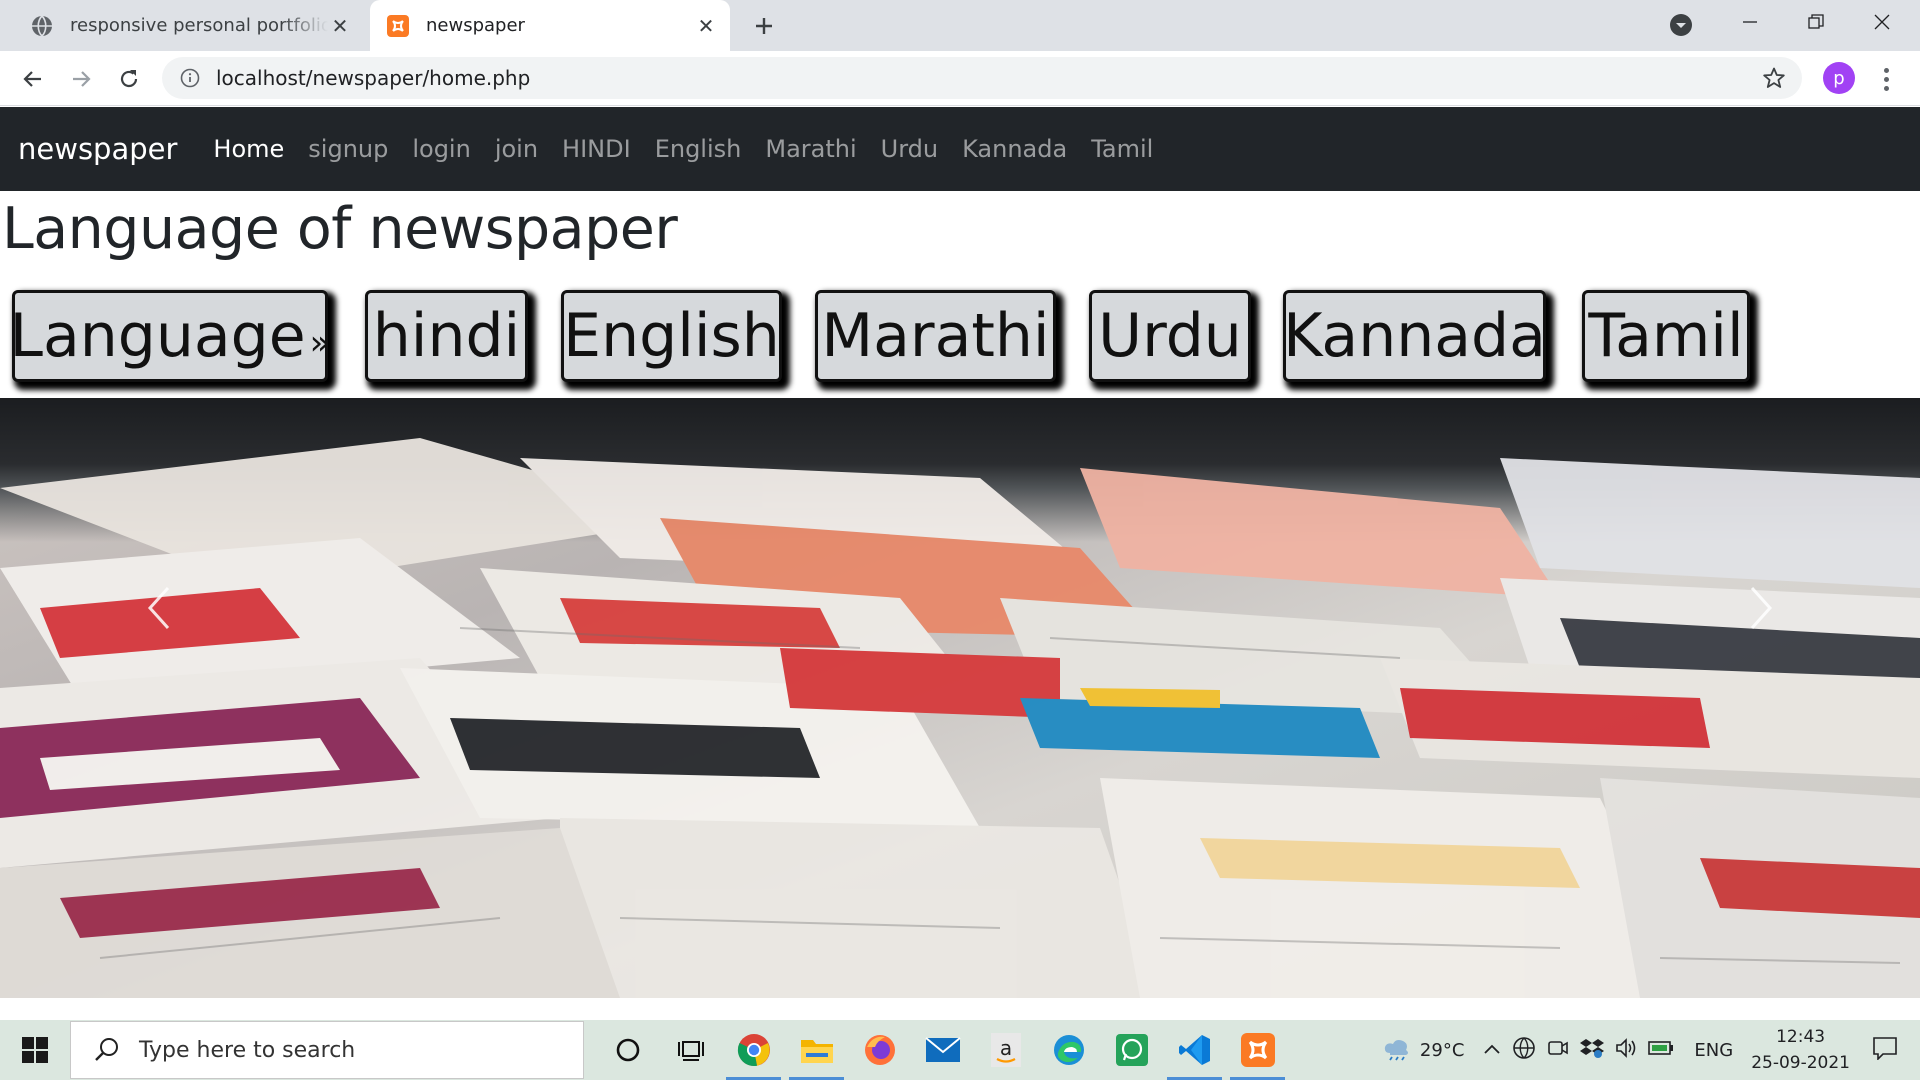 This screenshot has height=1080, width=1920. What do you see at coordinates (1774, 78) in the screenshot?
I see `bookmark-star-icon` at bounding box center [1774, 78].